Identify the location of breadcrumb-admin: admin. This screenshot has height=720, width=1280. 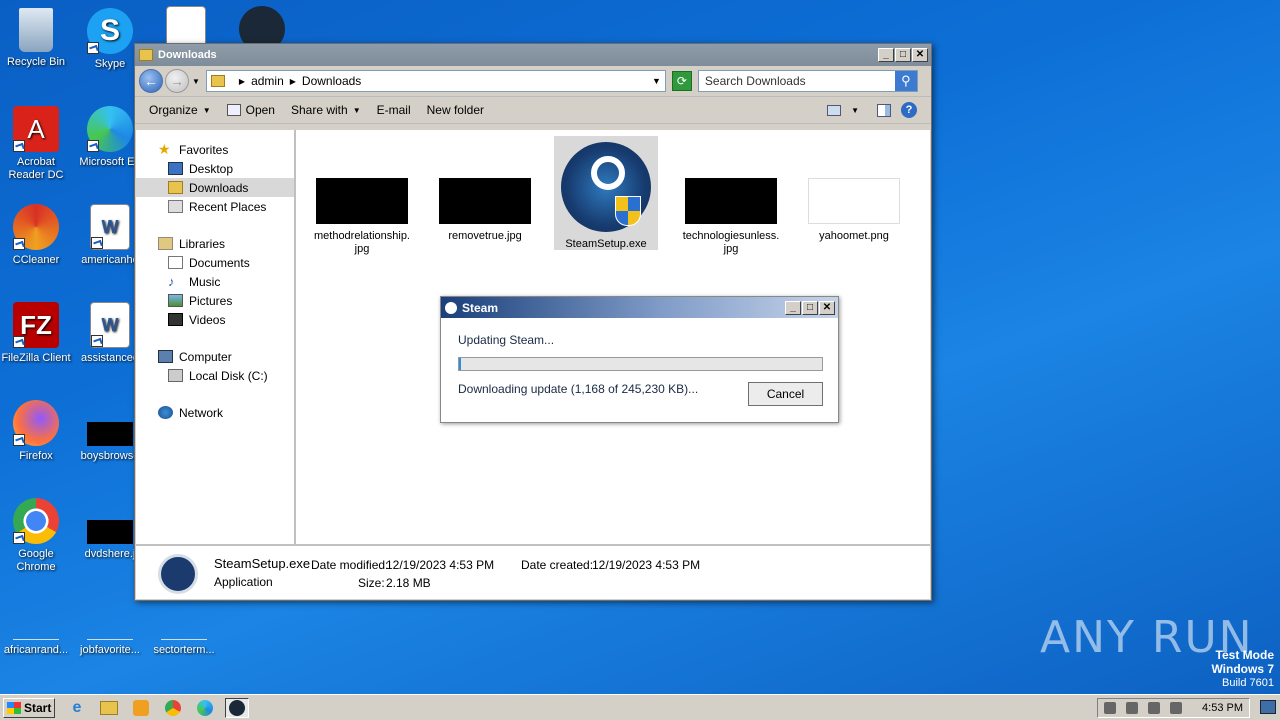
(267, 81).